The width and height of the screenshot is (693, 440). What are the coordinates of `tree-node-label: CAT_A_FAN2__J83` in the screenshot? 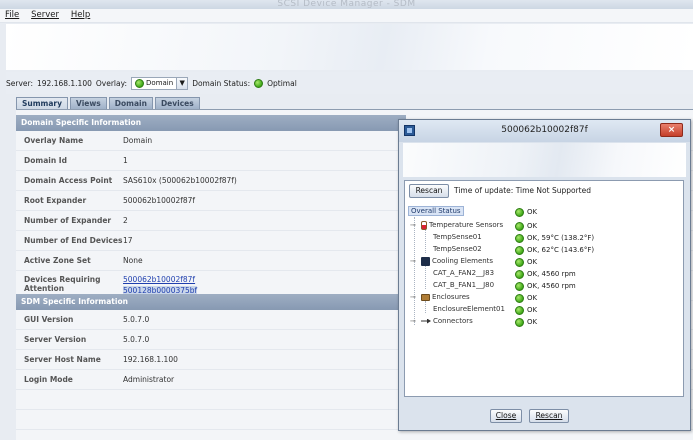 It's located at (464, 273).